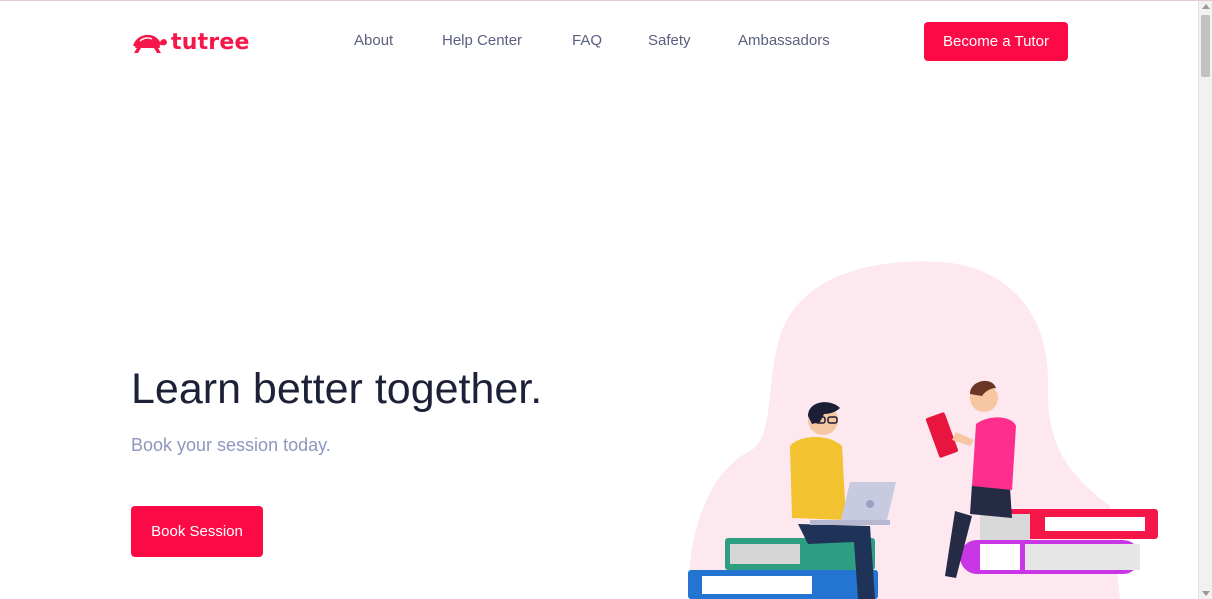 The height and width of the screenshot is (599, 1212). What do you see at coordinates (150, 43) in the screenshot?
I see `turtle-logo-icon` at bounding box center [150, 43].